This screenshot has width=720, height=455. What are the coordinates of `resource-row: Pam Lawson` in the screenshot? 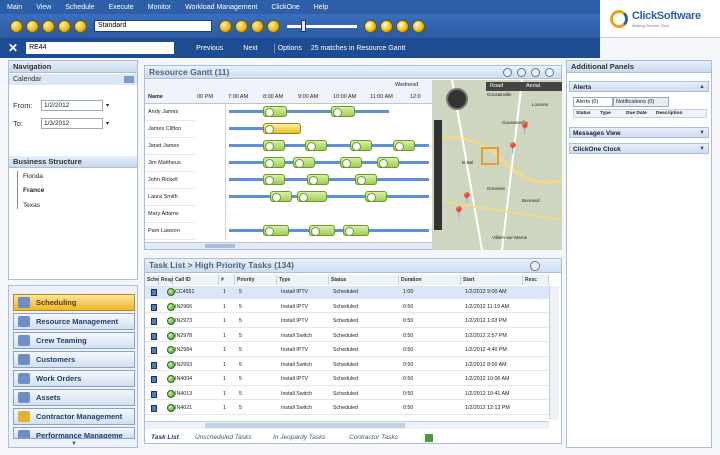 It's located at (170, 231).